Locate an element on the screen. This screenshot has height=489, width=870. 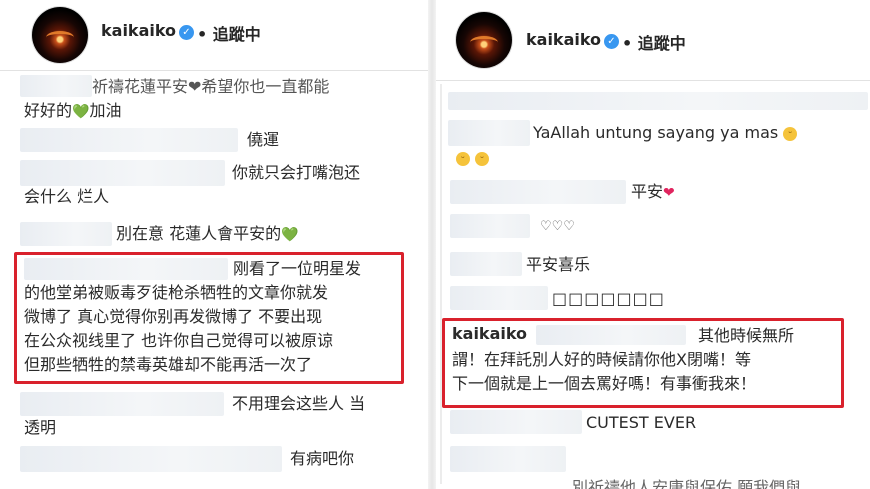
comment-text: 下一個就是上一個去罵好嗎！有事衝我來！ is located at coordinates (604, 383).